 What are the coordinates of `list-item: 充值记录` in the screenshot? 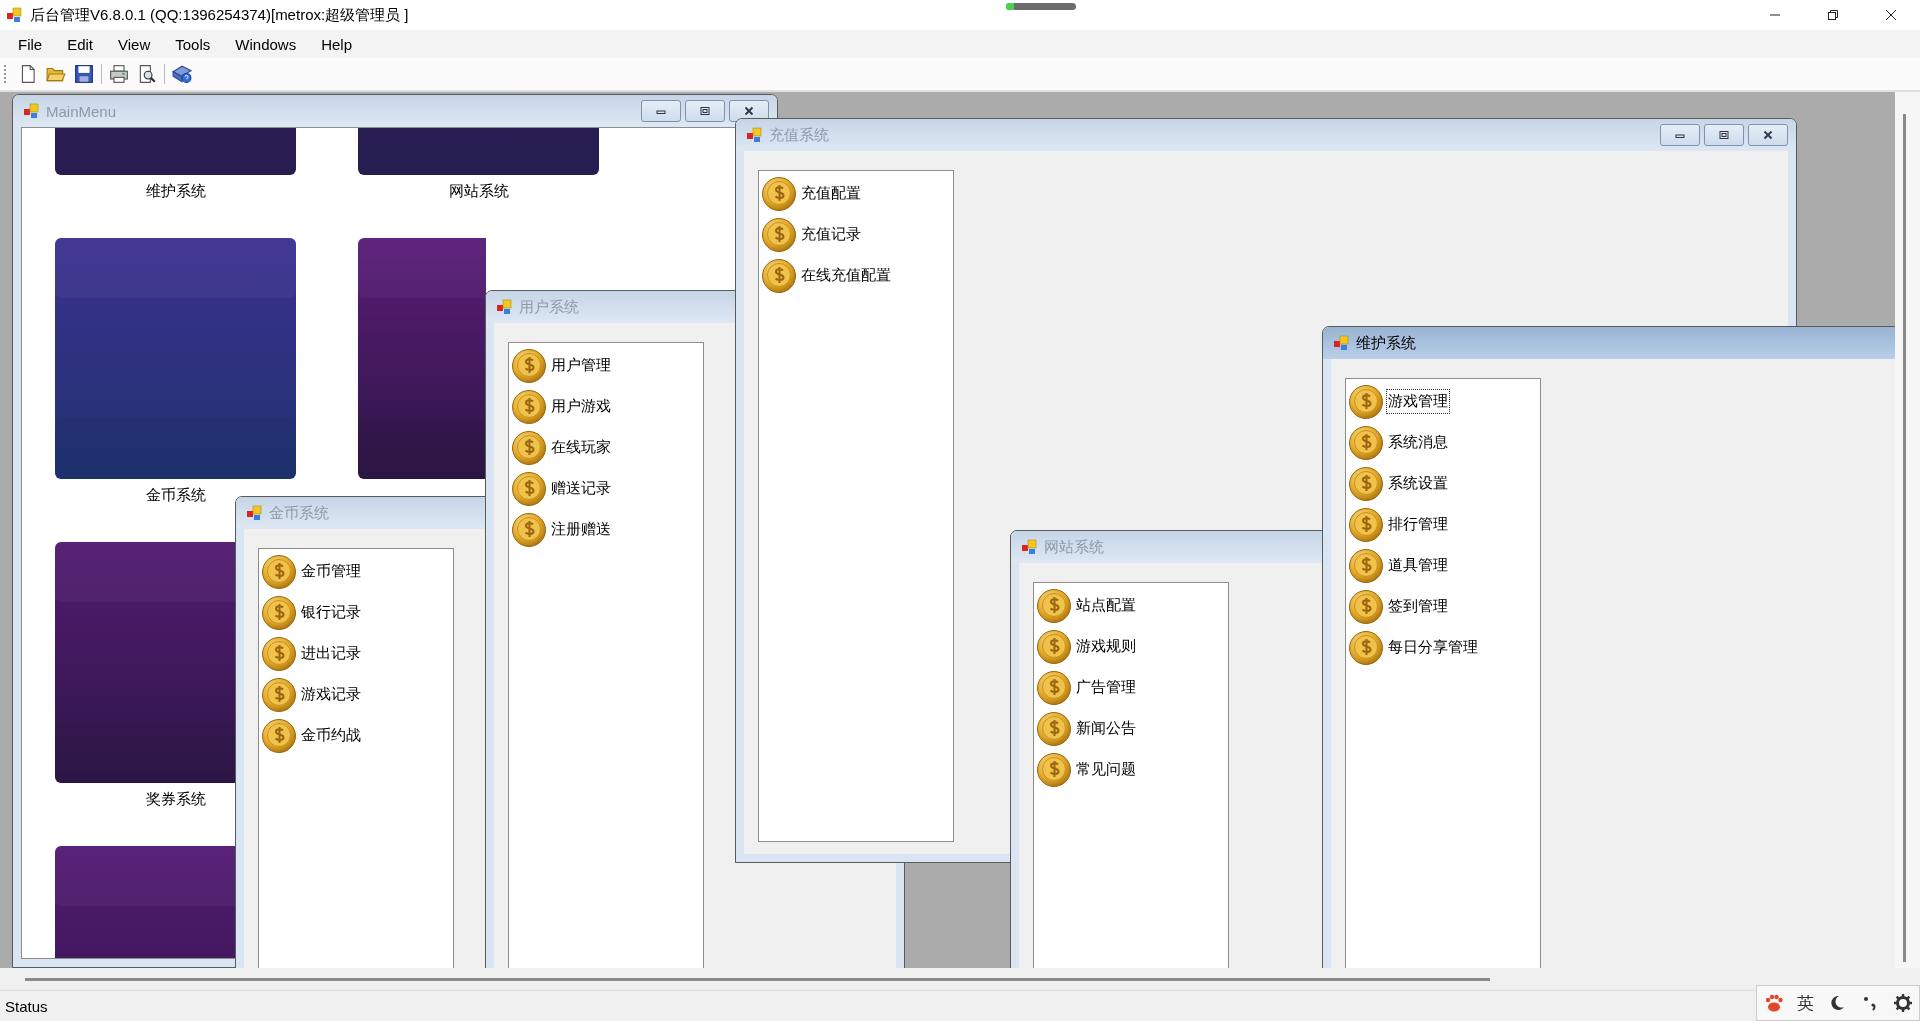 It's located at (831, 234).